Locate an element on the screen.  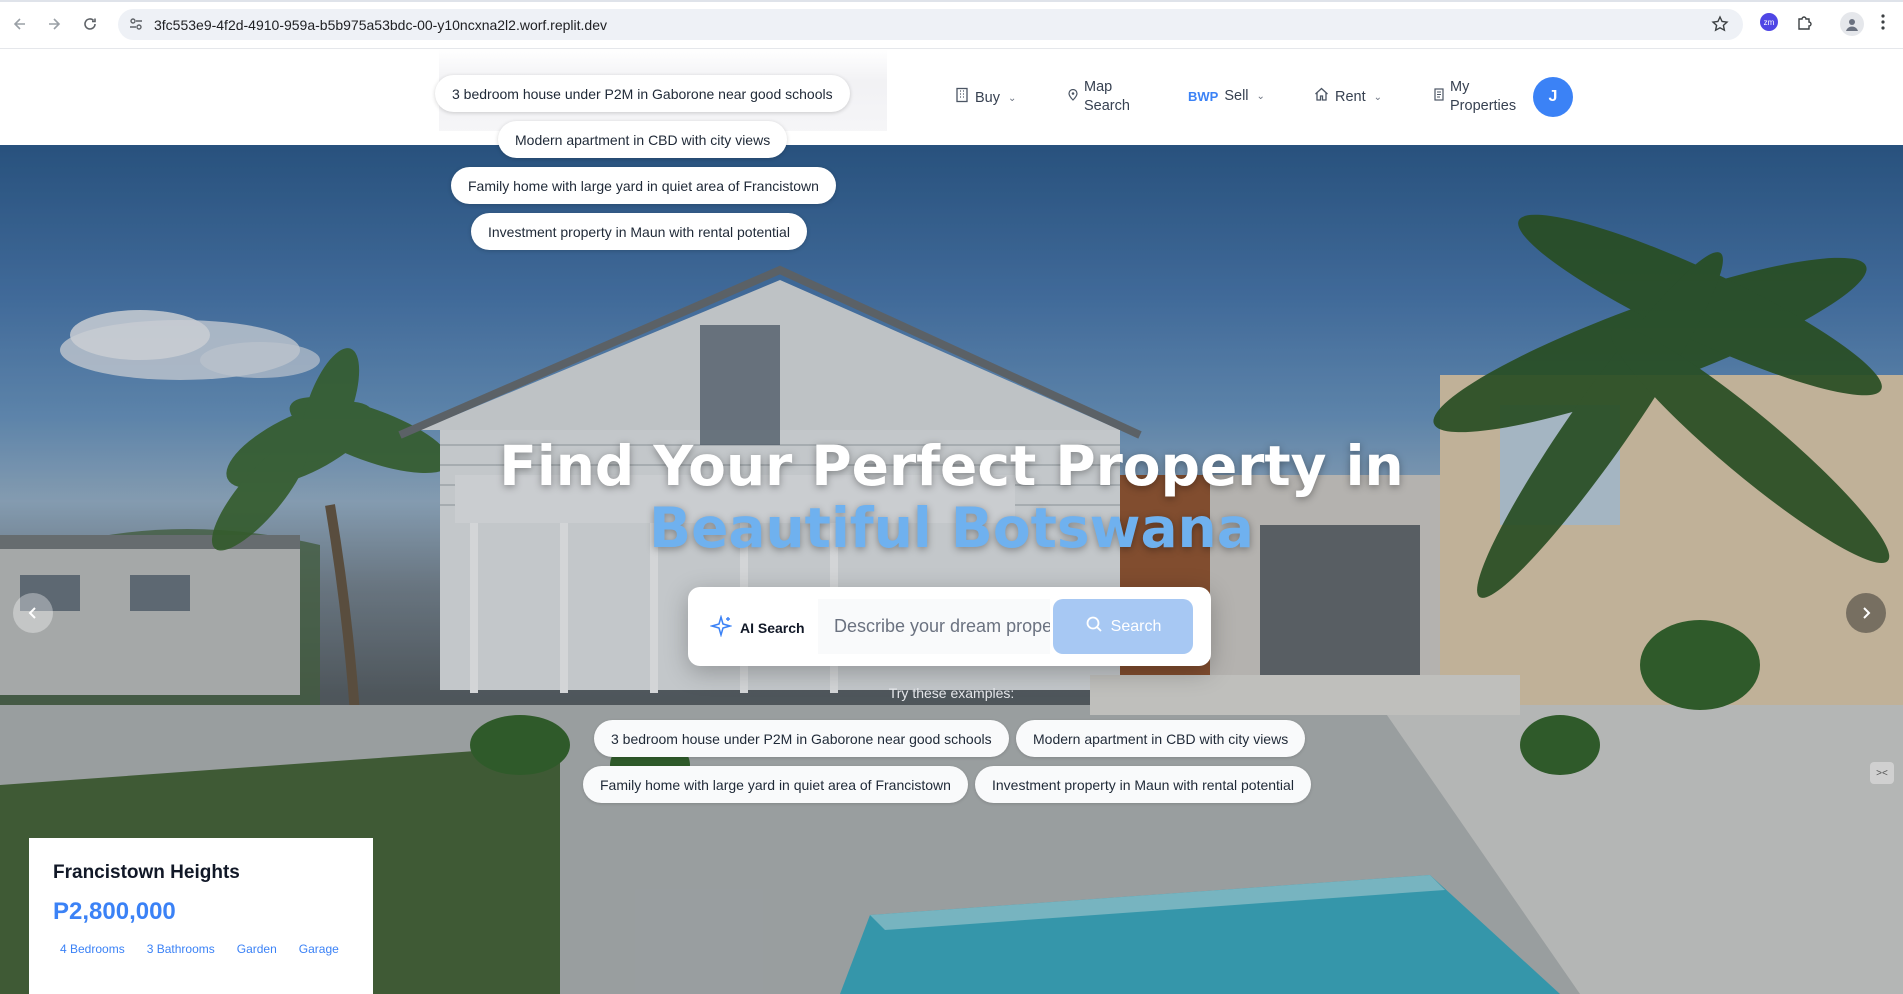
search-button-label: Search is located at coordinates (1136, 626).